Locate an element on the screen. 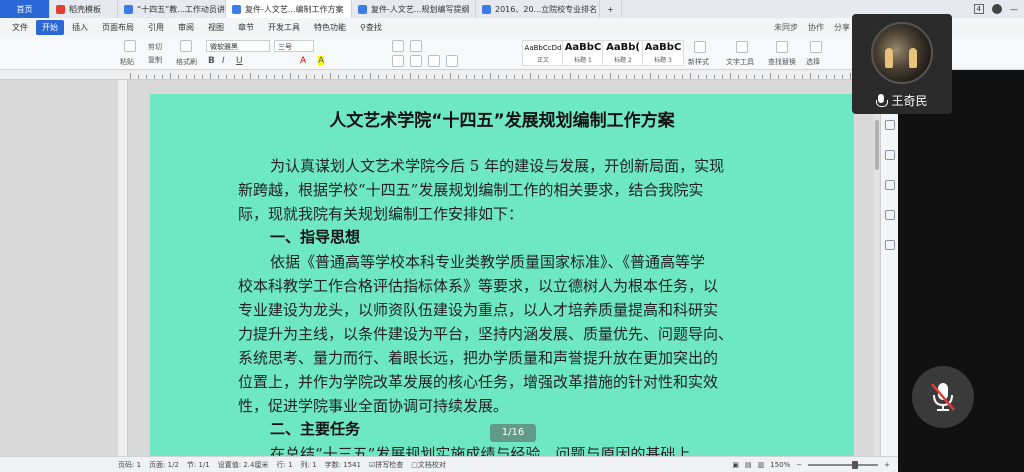 The height and width of the screenshot is (472, 1024). tab-bar-right: 4 — is located at coordinates (998, 9).